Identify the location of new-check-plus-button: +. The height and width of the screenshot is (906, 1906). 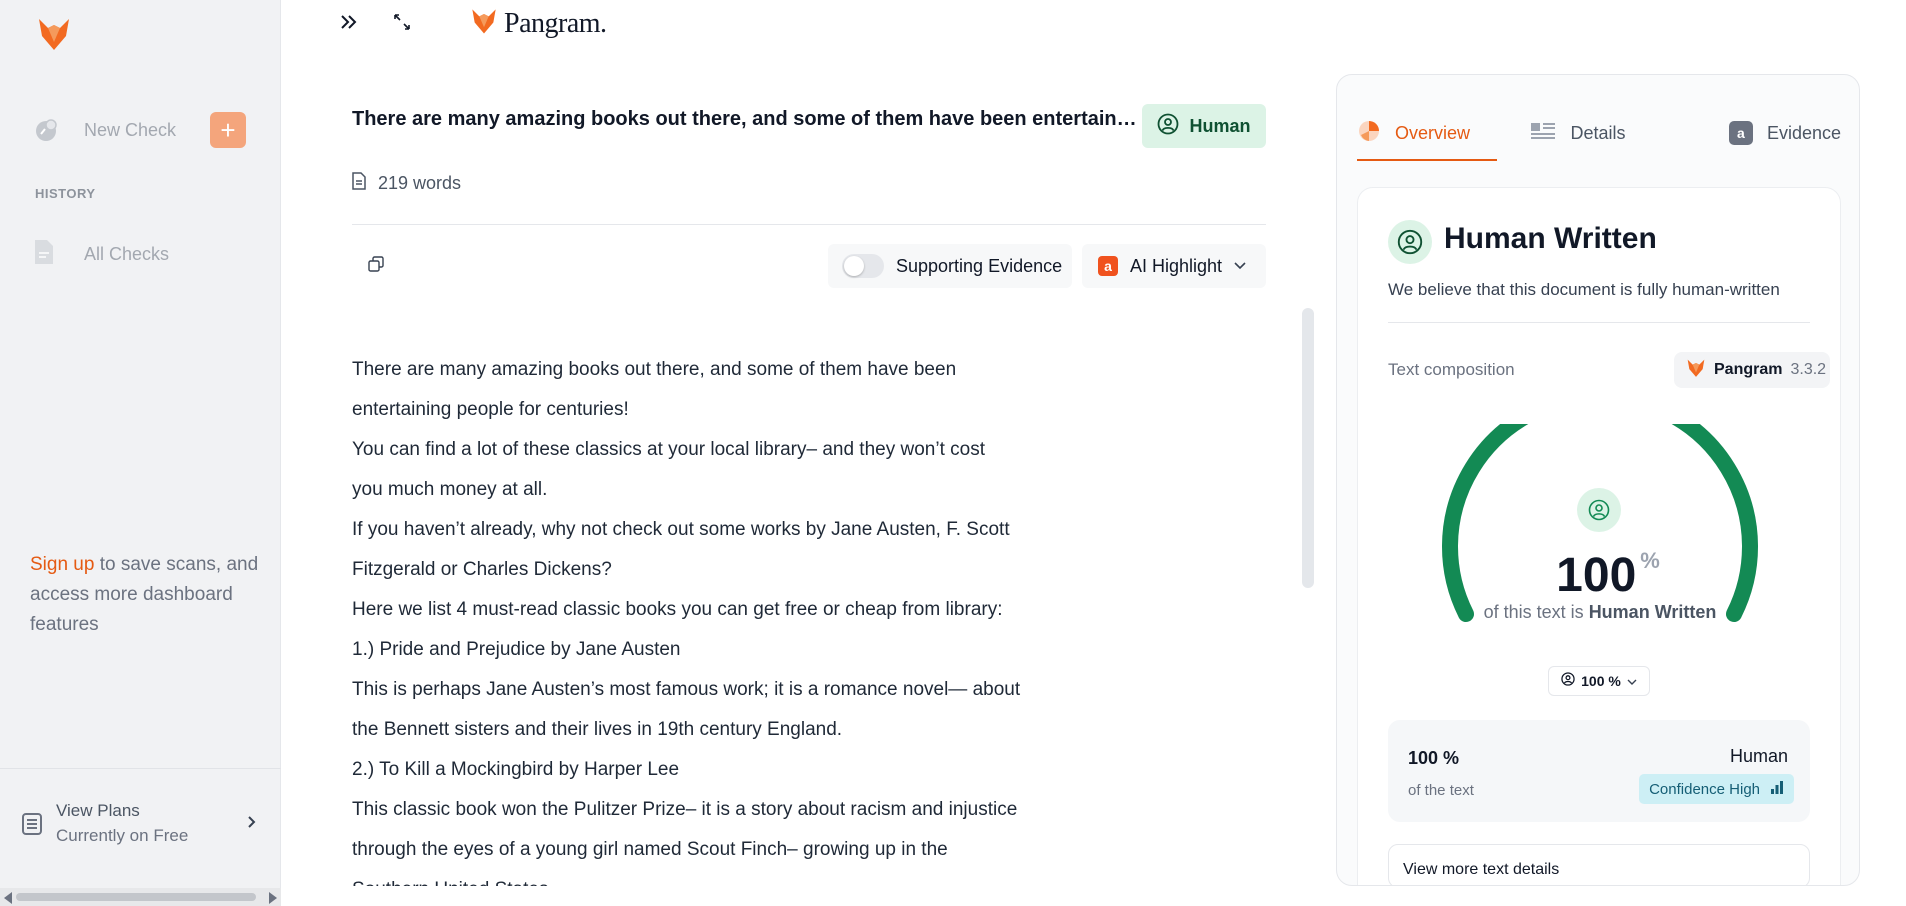
(228, 130).